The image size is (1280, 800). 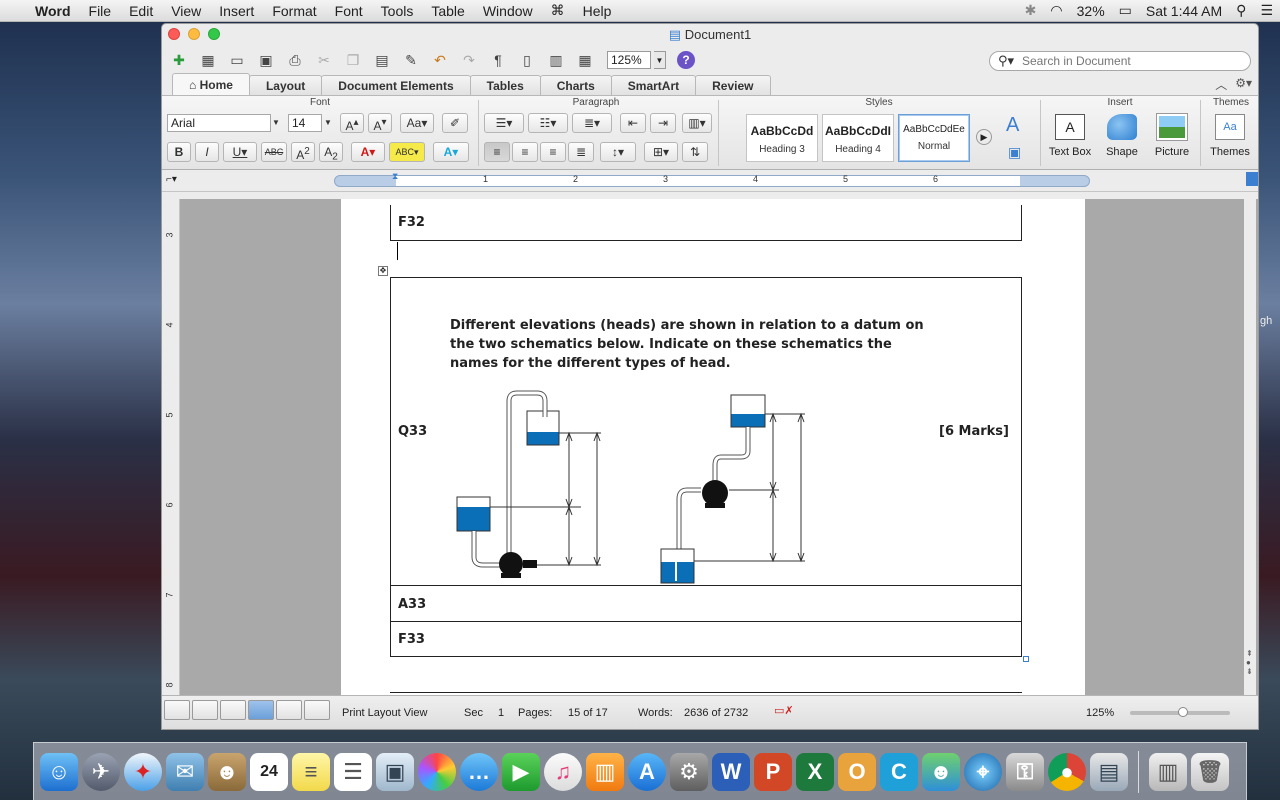 What do you see at coordinates (1132, 61) in the screenshot?
I see `search-input` at bounding box center [1132, 61].